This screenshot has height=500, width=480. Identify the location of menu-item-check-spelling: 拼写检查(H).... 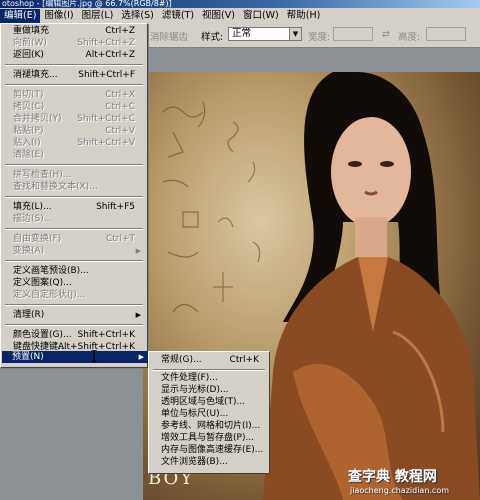
(74, 175).